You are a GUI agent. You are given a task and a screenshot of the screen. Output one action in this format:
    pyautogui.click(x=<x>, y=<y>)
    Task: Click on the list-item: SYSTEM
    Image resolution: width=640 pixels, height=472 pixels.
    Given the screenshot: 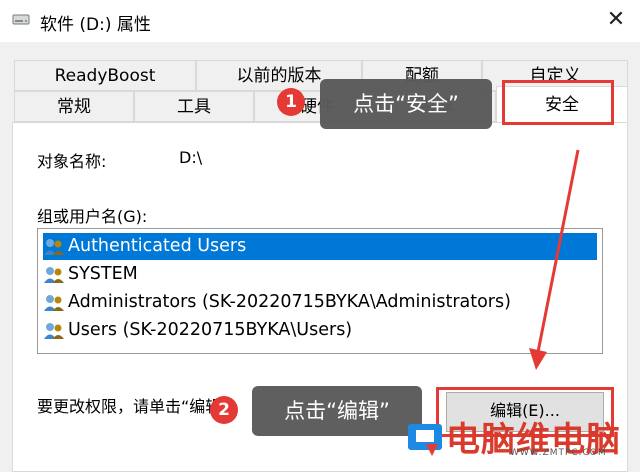 What is the action you would take?
    pyautogui.click(x=90, y=274)
    